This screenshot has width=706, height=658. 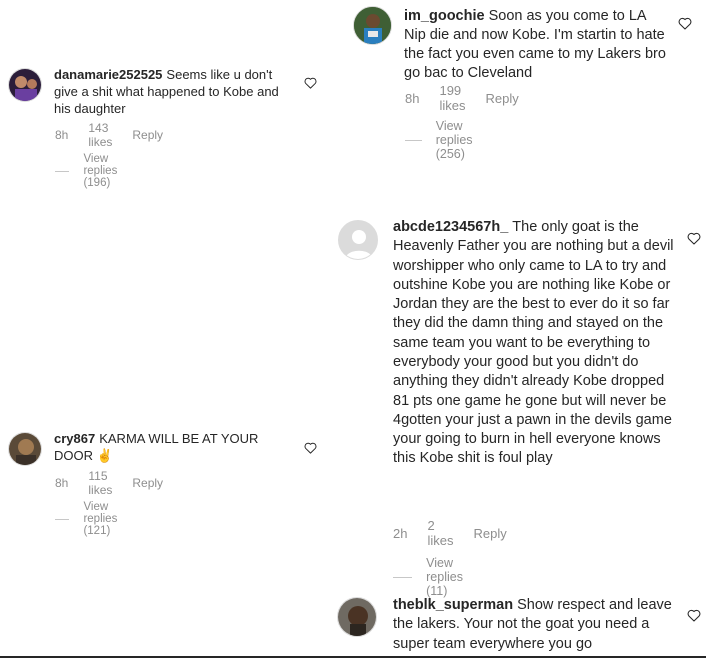 I want to click on avatar-abcde1234567h, so click(x=358, y=240).